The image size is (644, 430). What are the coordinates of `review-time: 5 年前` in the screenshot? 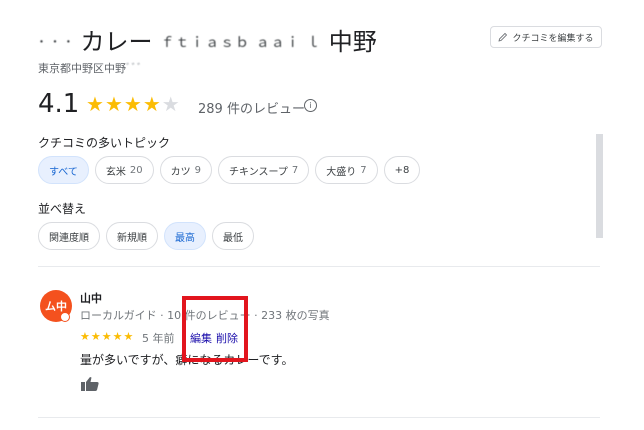 It's located at (158, 338).